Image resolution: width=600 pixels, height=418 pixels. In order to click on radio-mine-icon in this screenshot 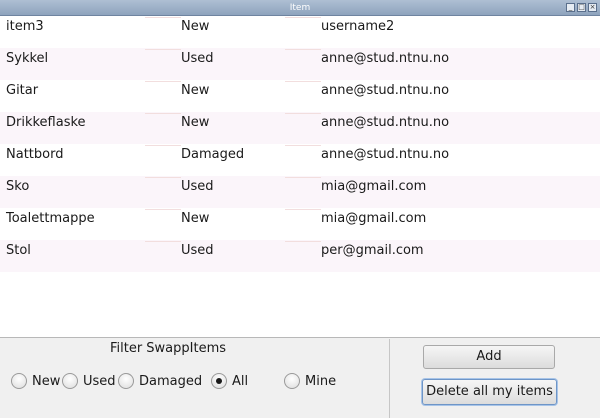, I will do `click(292, 381)`.